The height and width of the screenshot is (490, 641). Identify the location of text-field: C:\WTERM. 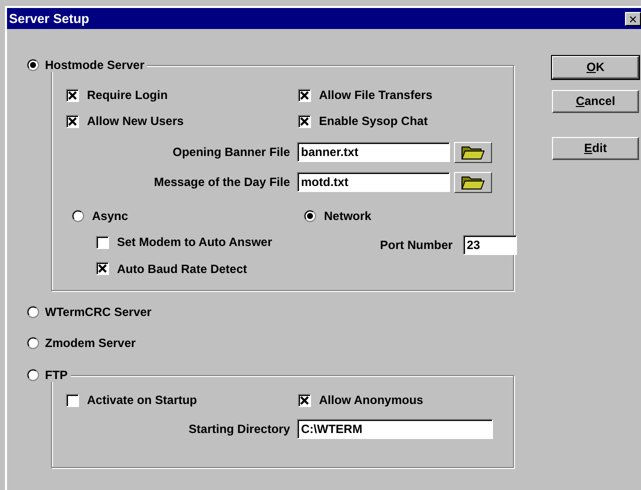
(395, 429).